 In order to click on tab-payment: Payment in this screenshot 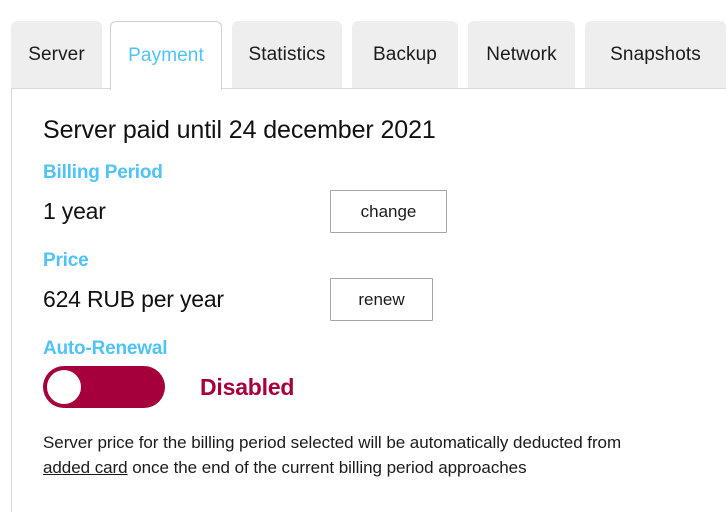, I will do `click(166, 55)`.